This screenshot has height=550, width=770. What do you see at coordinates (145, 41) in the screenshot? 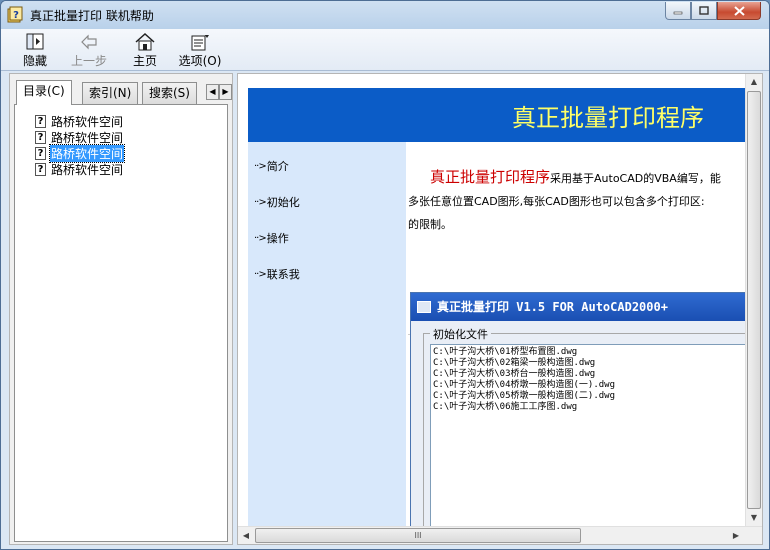
I see `home-icon` at bounding box center [145, 41].